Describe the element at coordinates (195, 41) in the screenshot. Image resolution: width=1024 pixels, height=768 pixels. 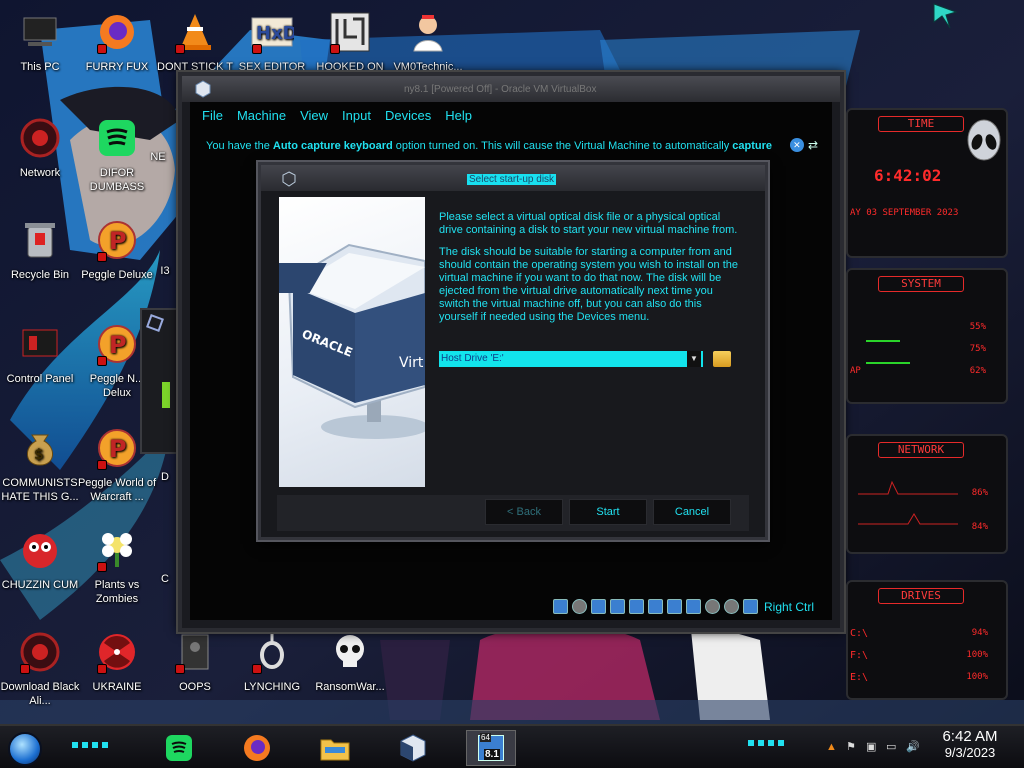
I see `desktop-icon-dont-stick: DONT STICK T` at that location.